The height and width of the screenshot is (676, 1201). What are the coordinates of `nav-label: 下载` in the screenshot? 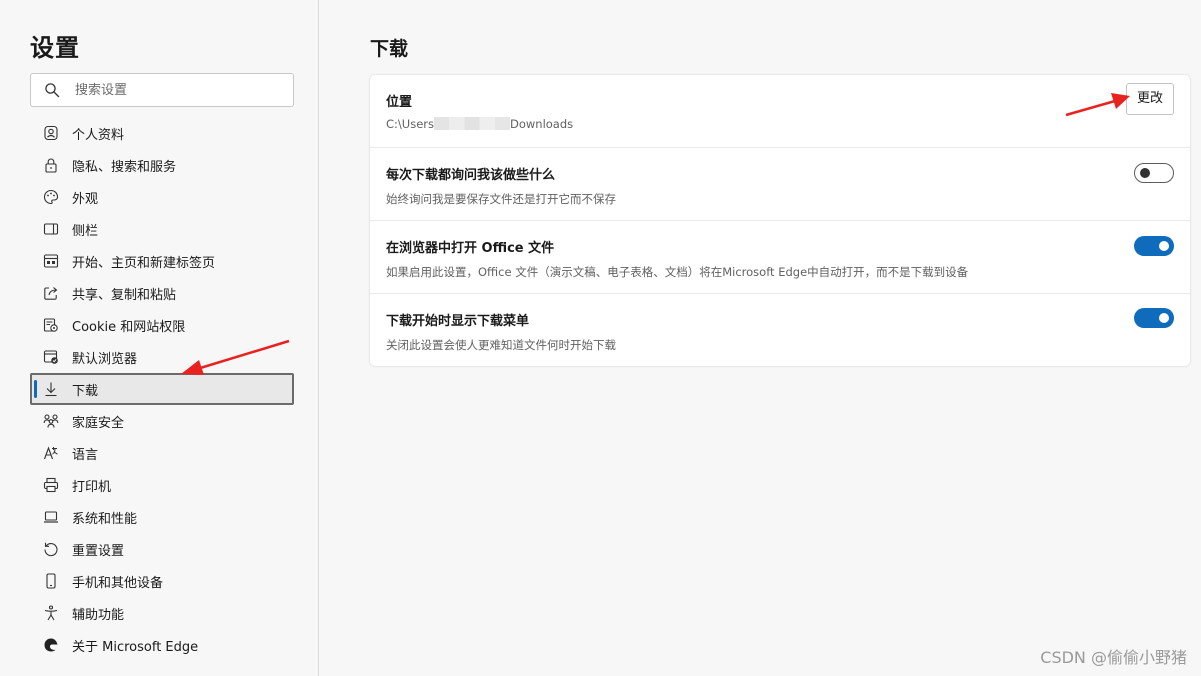 It's located at (85, 391).